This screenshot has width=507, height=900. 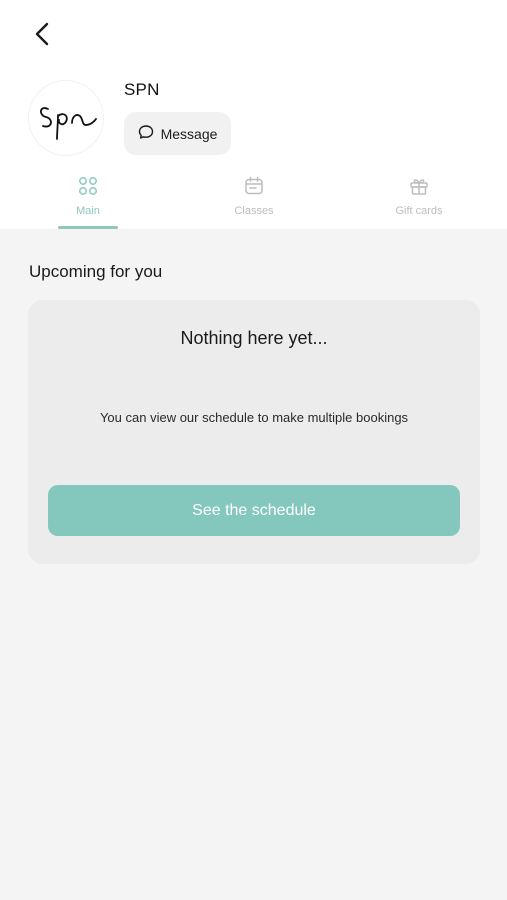 I want to click on calendar-icon, so click(x=254, y=188).